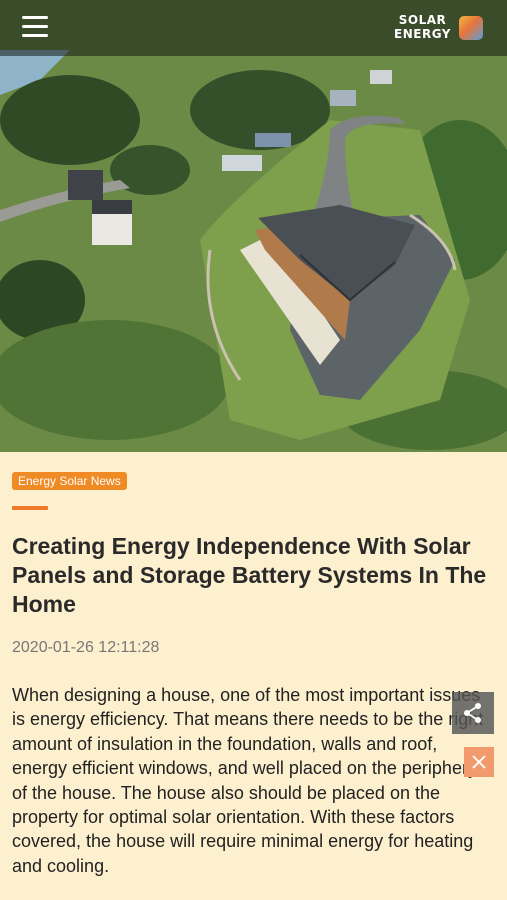 The height and width of the screenshot is (900, 507). What do you see at coordinates (422, 20) in the screenshot?
I see `brand-line-1: SOLAR` at bounding box center [422, 20].